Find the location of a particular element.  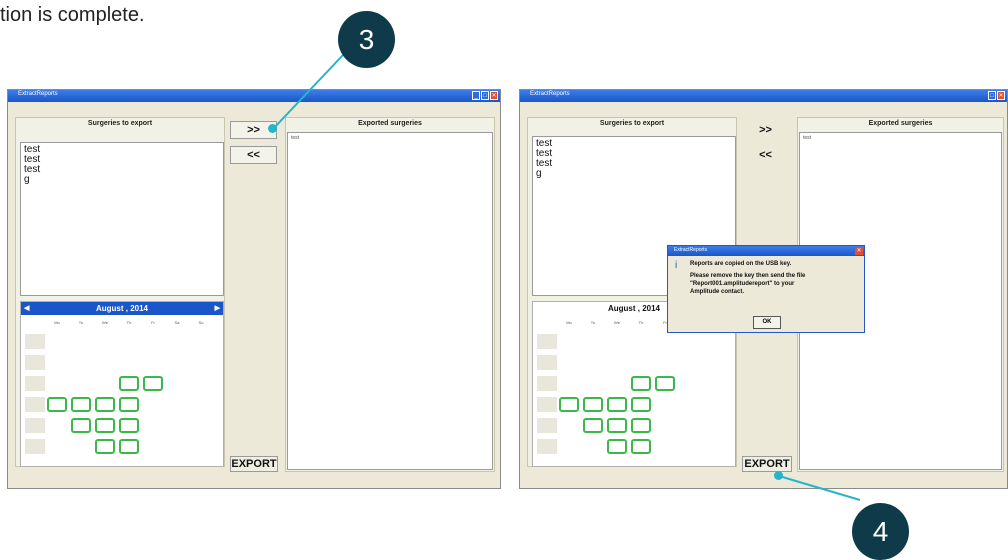

callout-badge-3: 3 is located at coordinates (366, 39).